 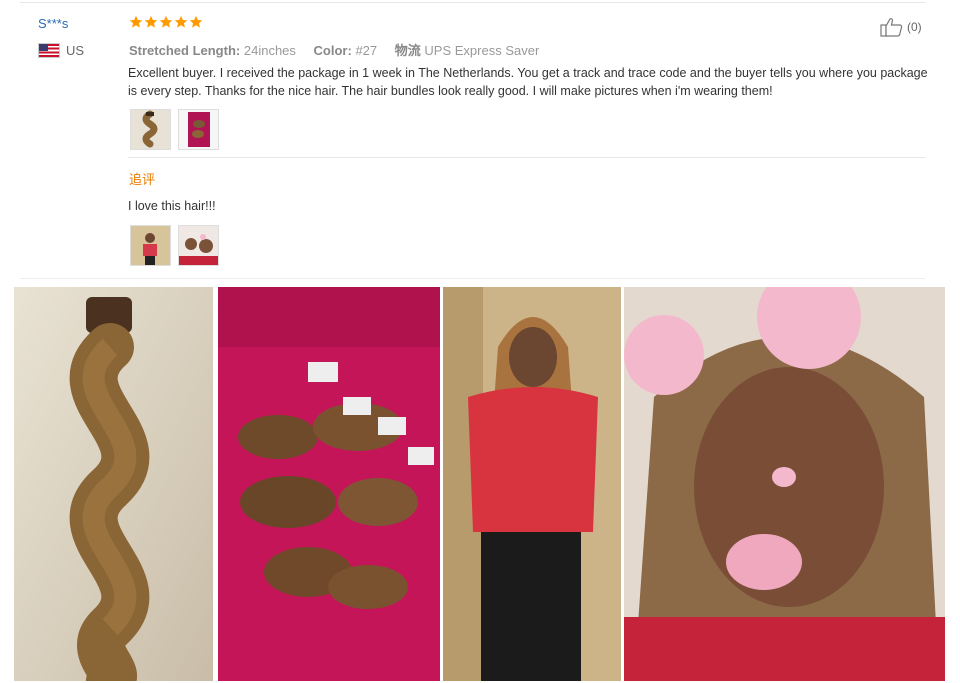 I want to click on followup-label: 追评, so click(x=142, y=179).